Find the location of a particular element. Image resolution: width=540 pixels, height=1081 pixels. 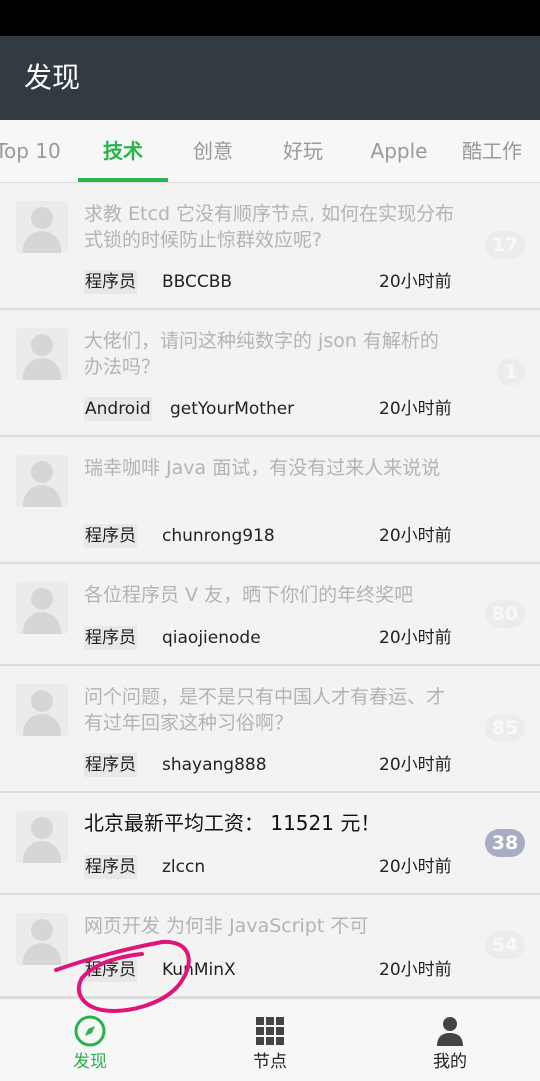

tab-creative: 创意 is located at coordinates (213, 151).